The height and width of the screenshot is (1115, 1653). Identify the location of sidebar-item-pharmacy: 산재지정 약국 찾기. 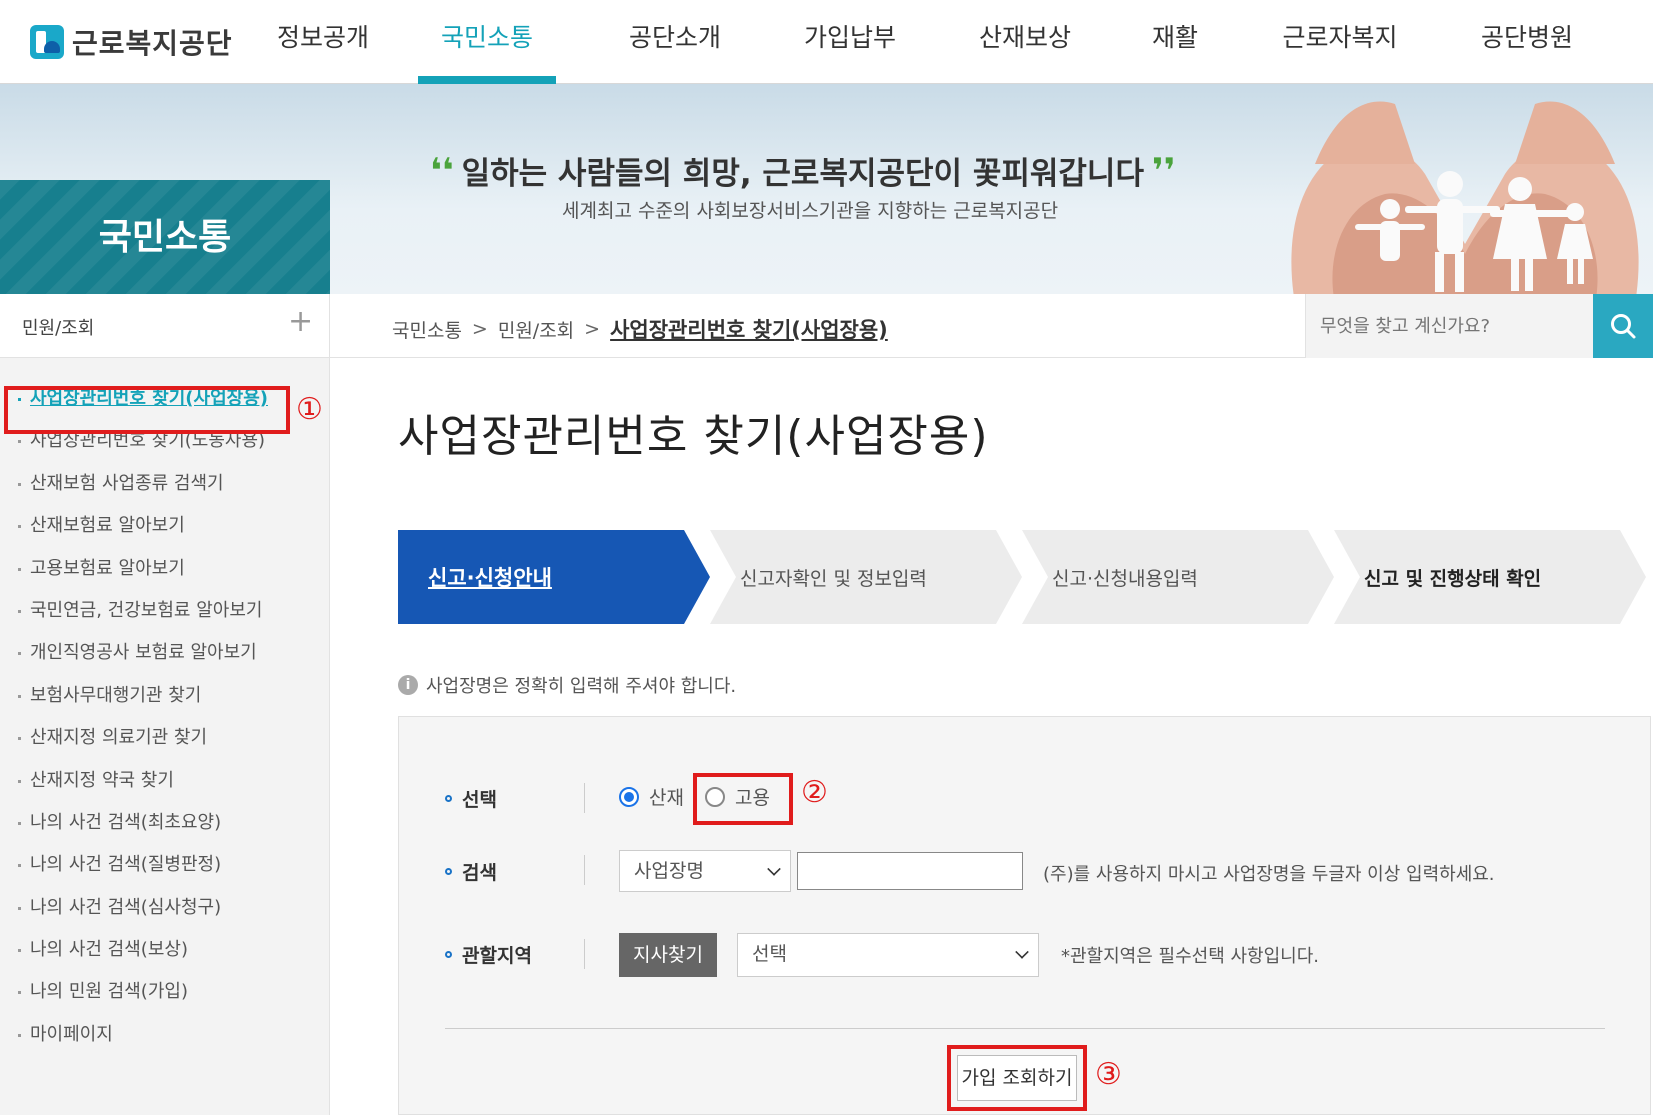
(165, 781).